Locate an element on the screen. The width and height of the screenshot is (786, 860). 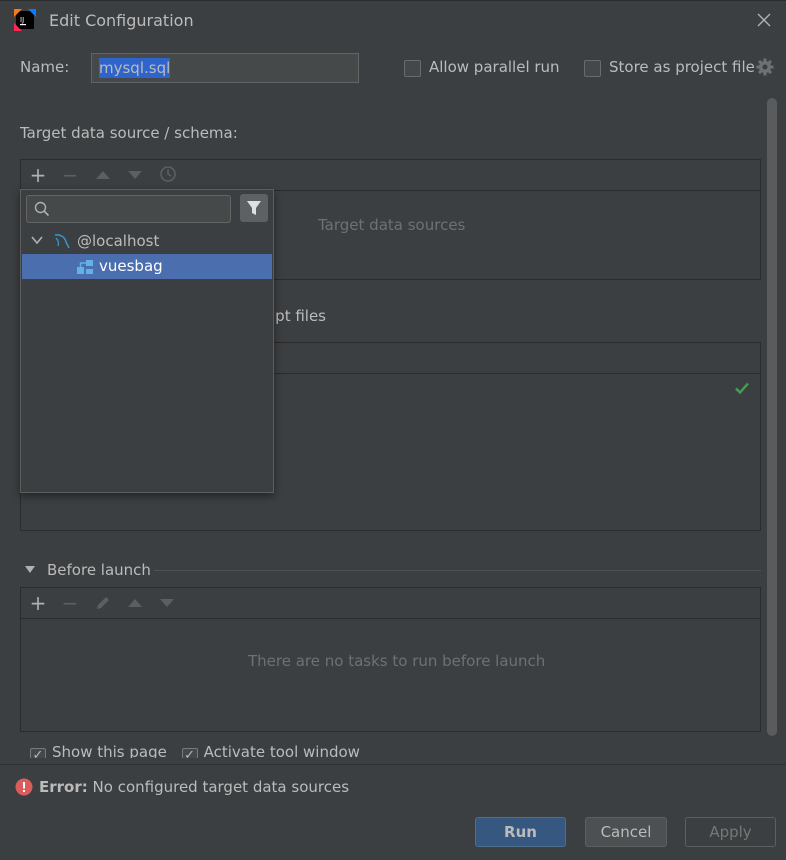
target-toolbar: + − is located at coordinates (390, 175).